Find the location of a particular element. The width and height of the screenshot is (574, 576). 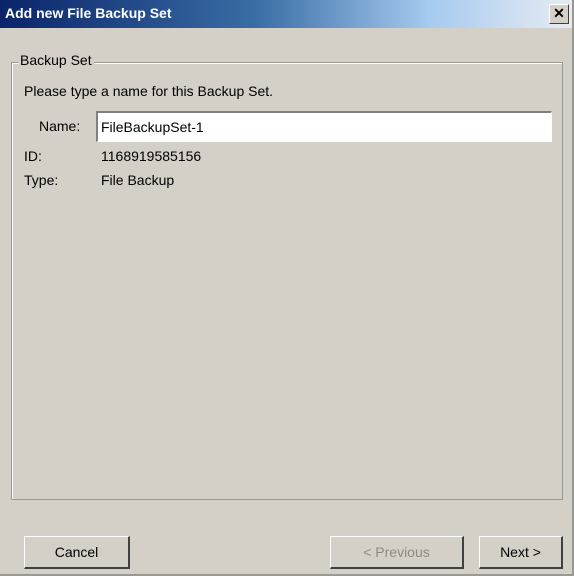

cancel-button: Cancel is located at coordinates (77, 552).